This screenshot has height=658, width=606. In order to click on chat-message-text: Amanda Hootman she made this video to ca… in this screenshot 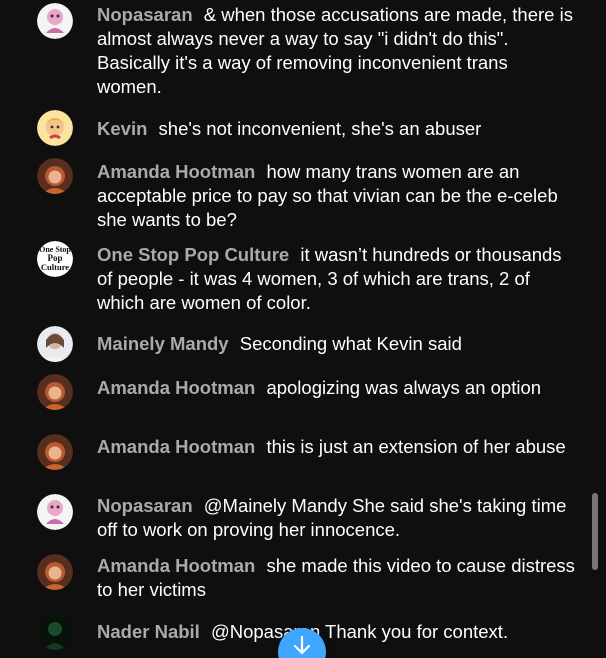, I will do `click(337, 578)`.